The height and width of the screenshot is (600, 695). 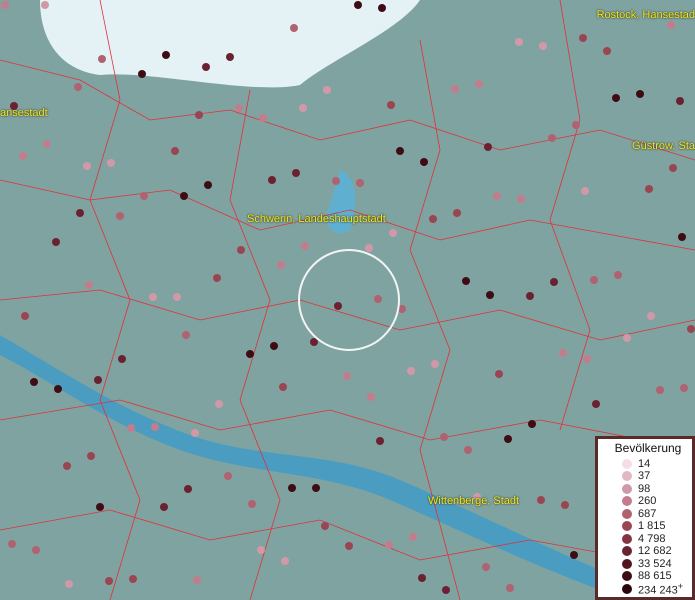 I want to click on legend-label: 88 615, so click(x=655, y=576).